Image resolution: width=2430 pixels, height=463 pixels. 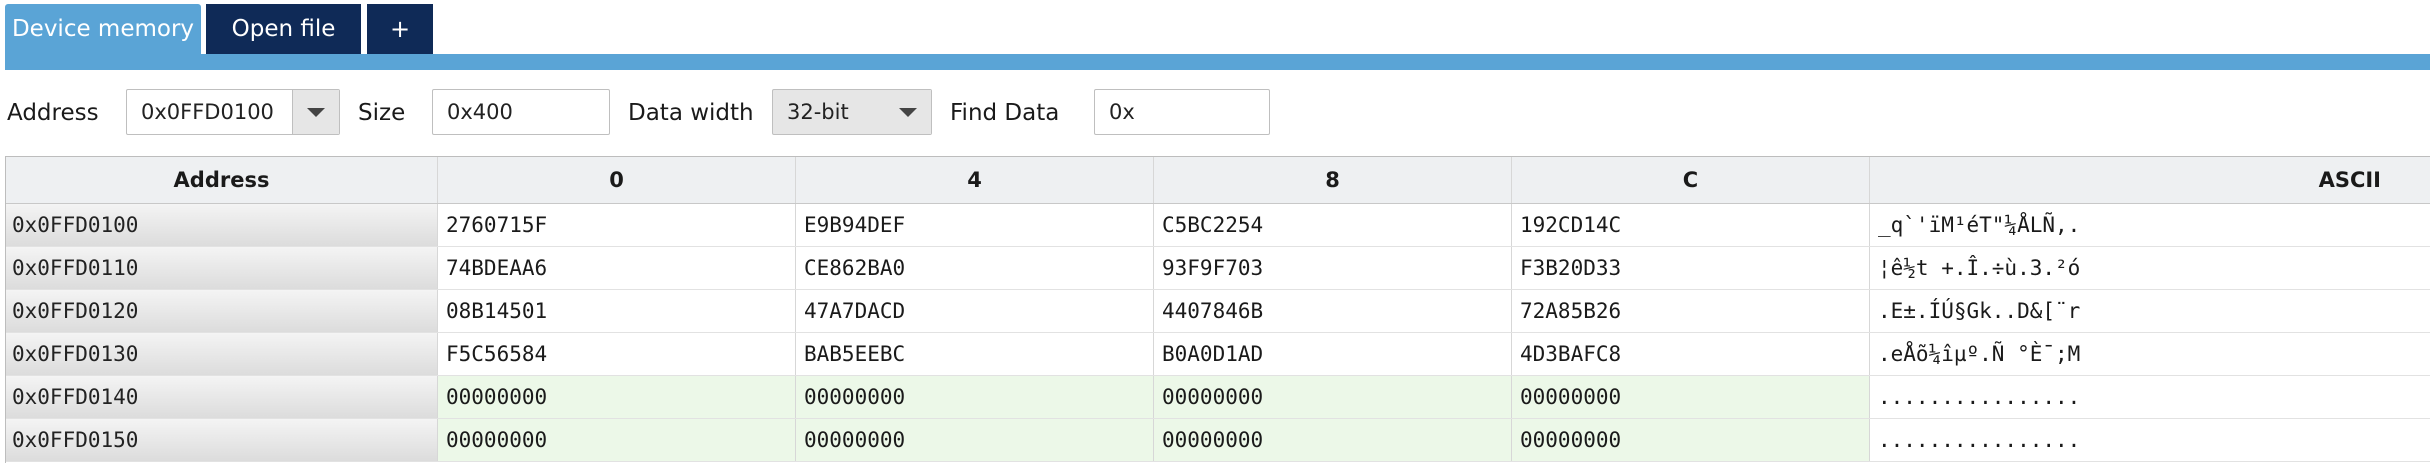 I want to click on data-cell: E9B94DEF, so click(x=975, y=225).